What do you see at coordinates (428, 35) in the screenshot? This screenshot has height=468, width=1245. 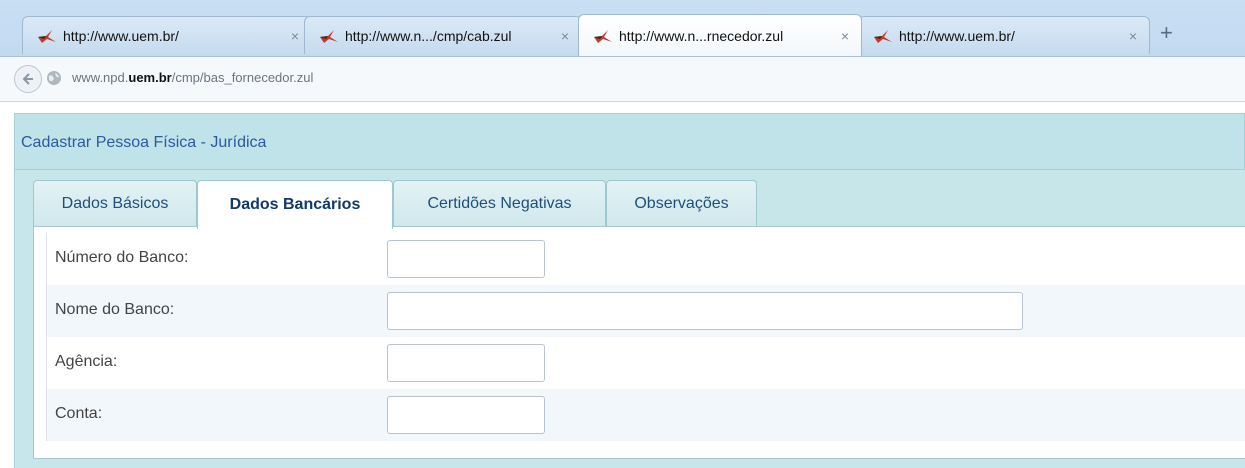 I see `browser-tab-title: http://www.n.../cmp/cab.zul` at bounding box center [428, 35].